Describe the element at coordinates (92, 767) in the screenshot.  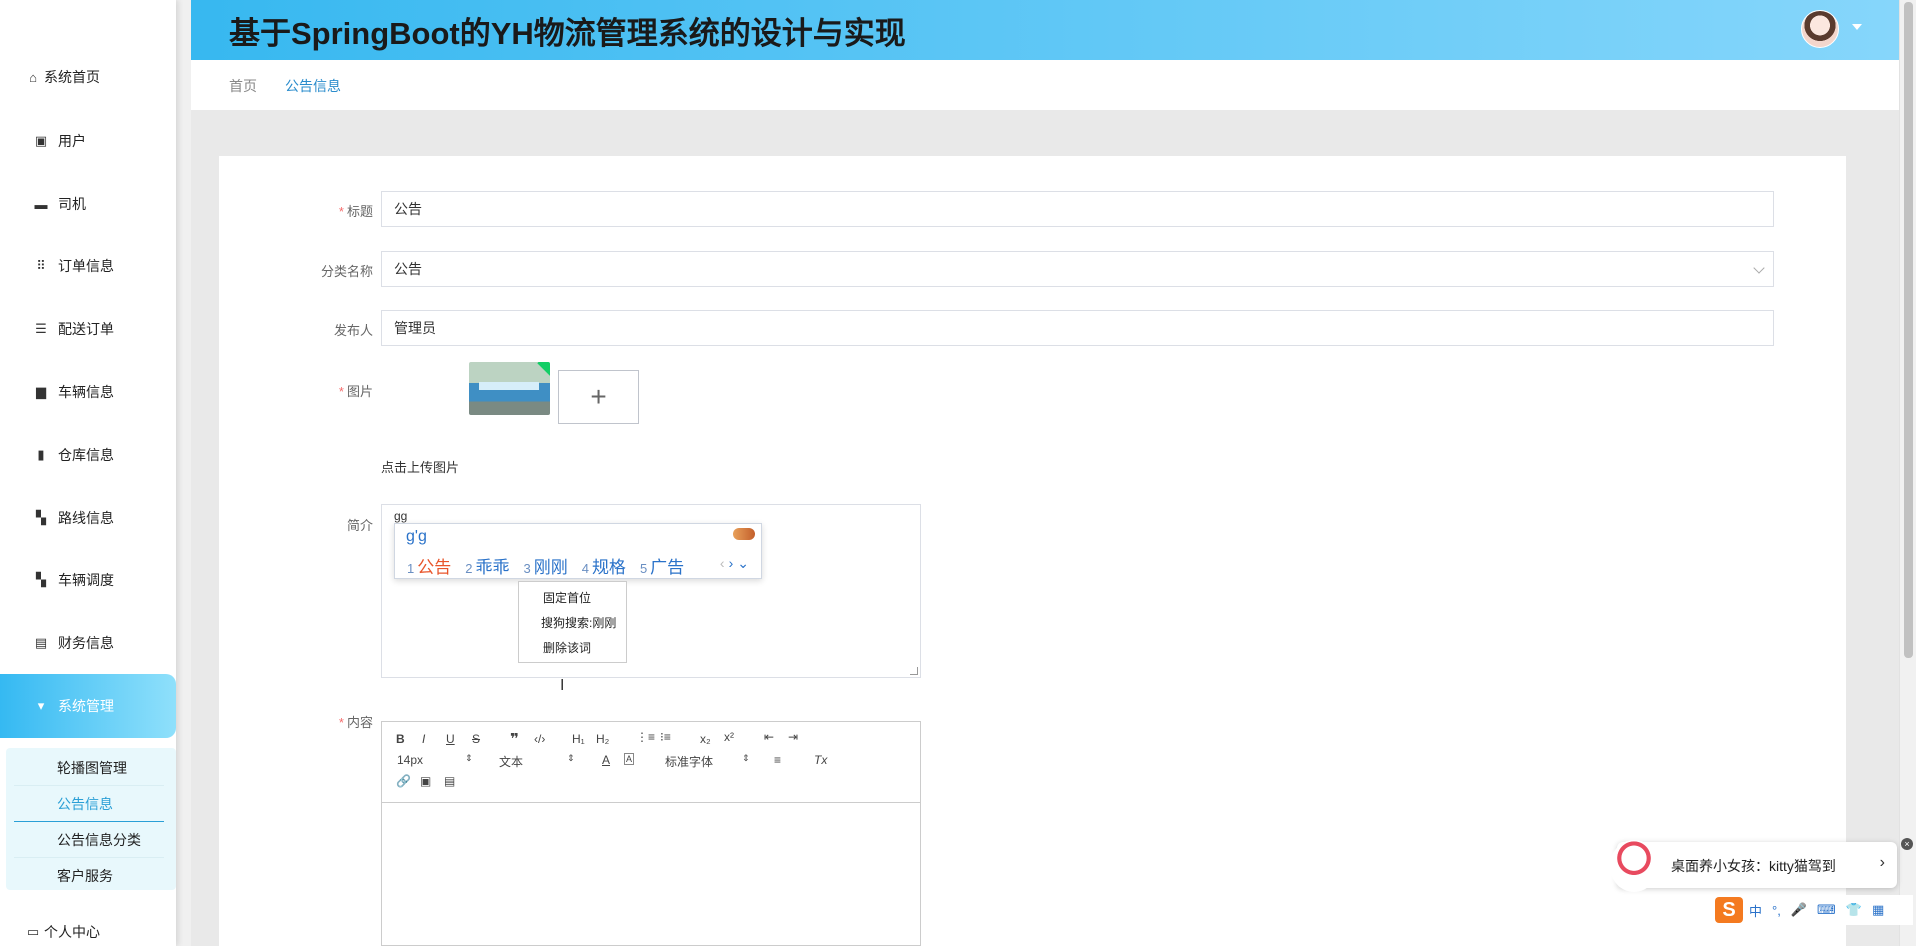
I see `submenu-item-label: 轮播图管理` at that location.